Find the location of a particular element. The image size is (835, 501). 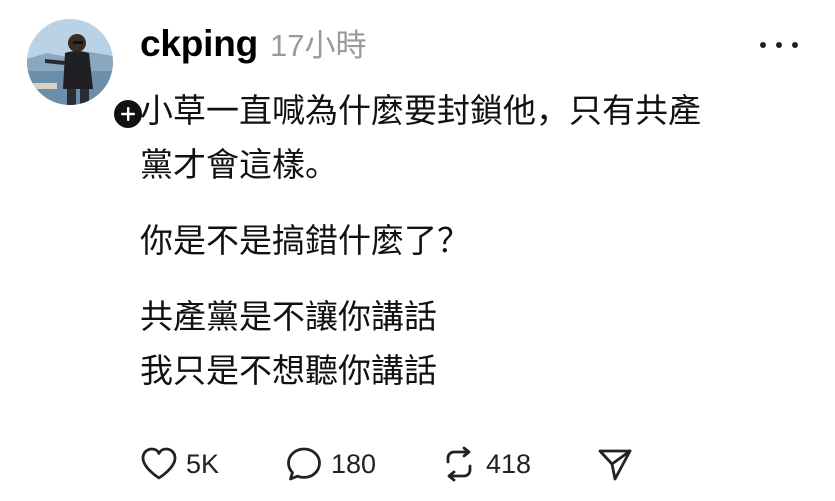

avatar-container is located at coordinates (86, 75).